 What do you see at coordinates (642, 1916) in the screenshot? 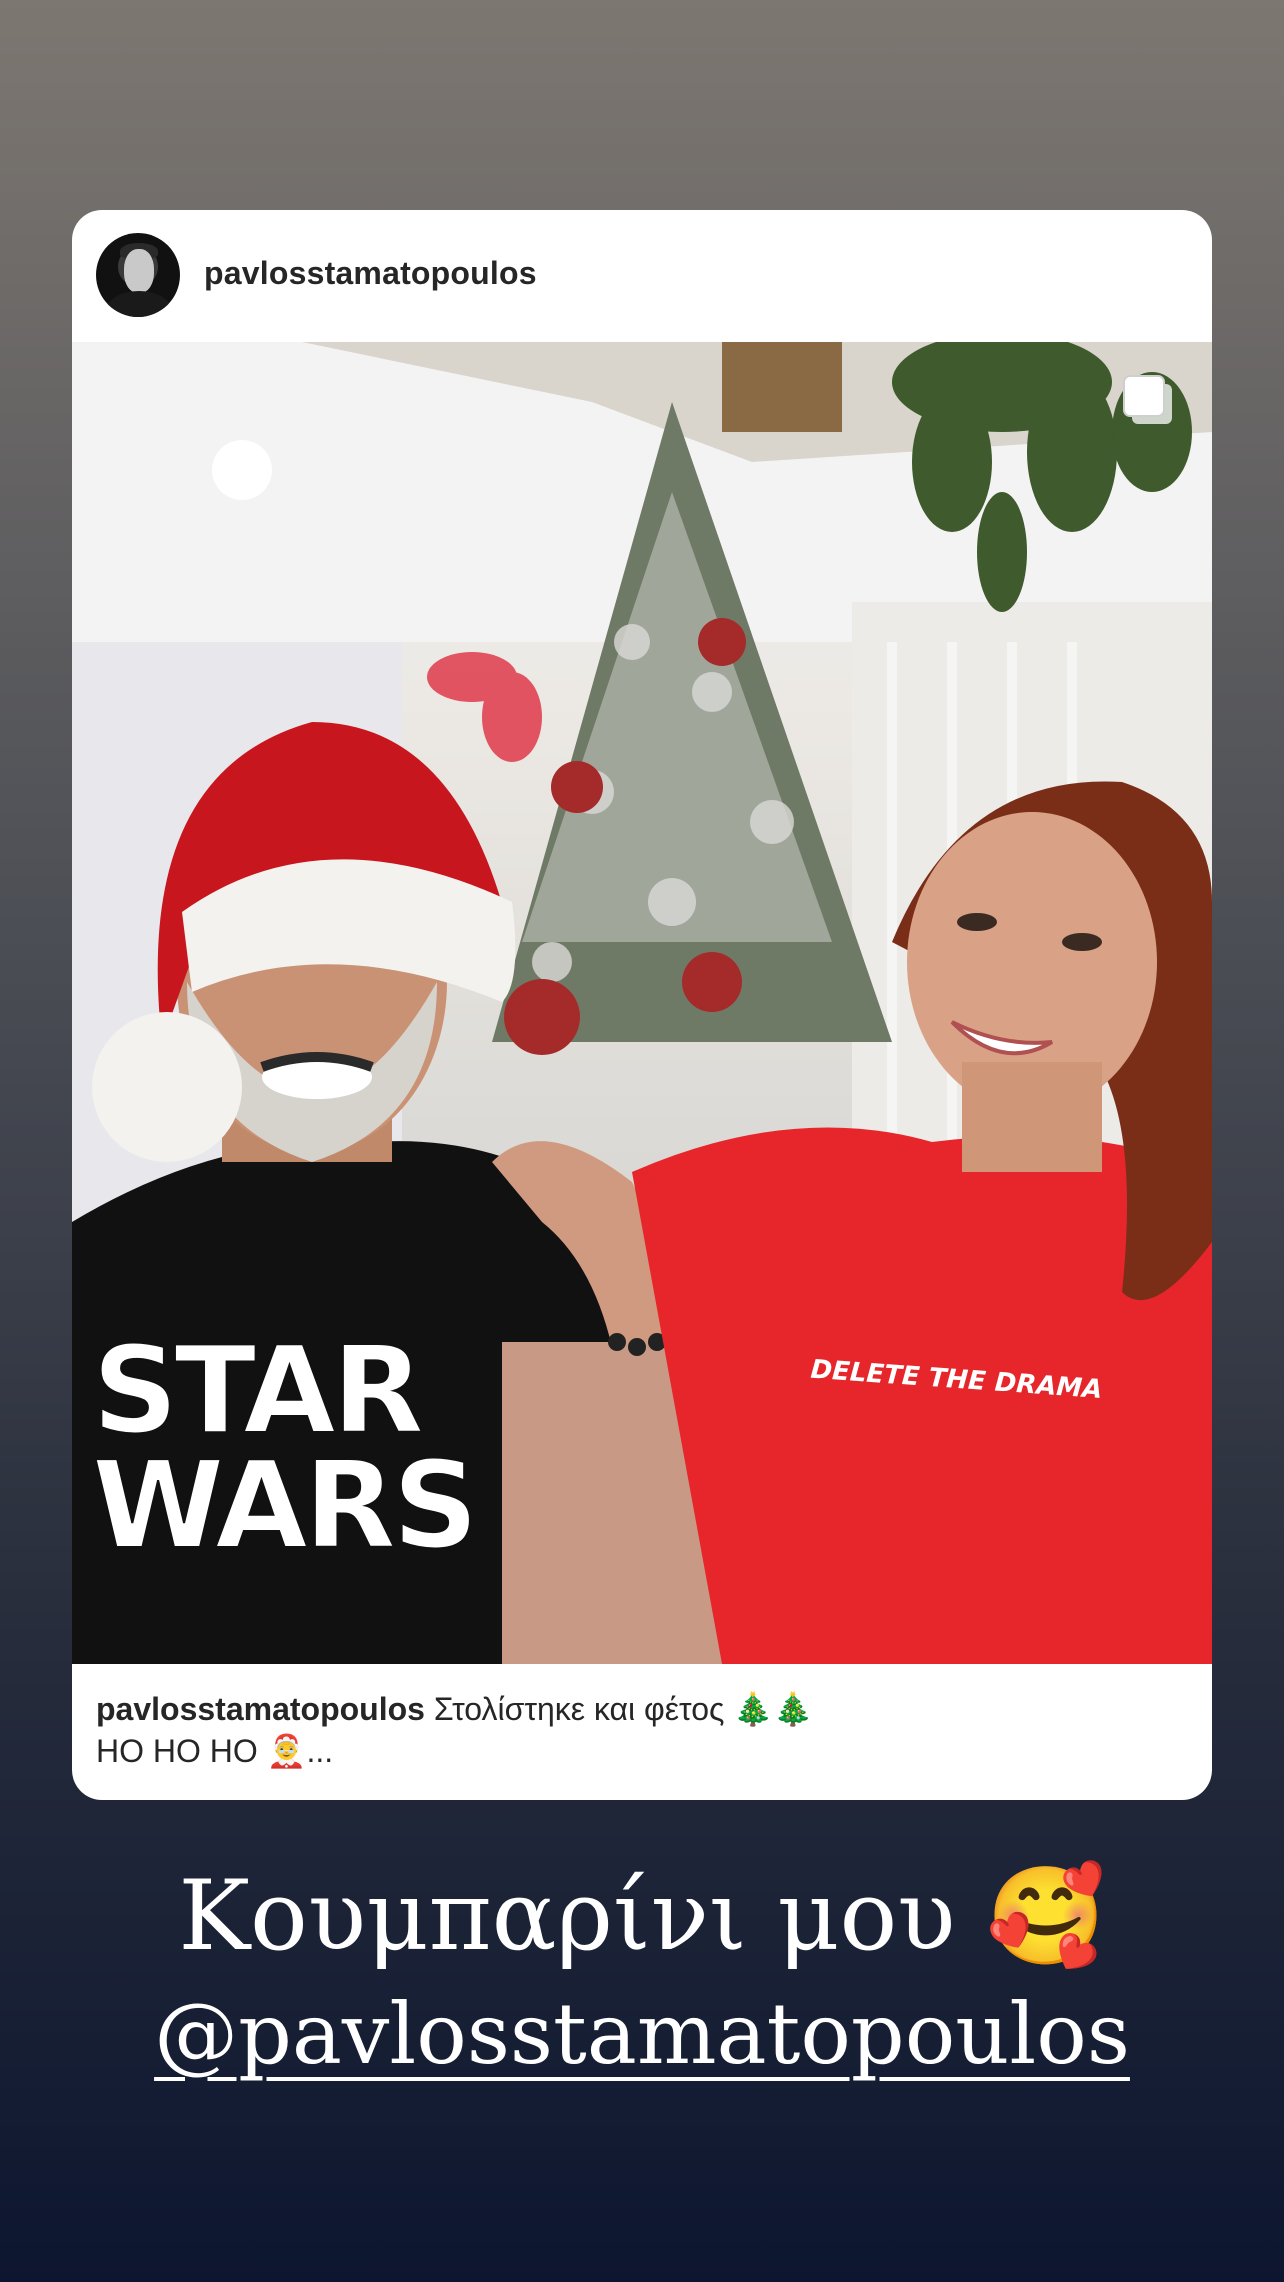
I see `story-text: Κουμπαρίνι μου 🥰` at bounding box center [642, 1916].